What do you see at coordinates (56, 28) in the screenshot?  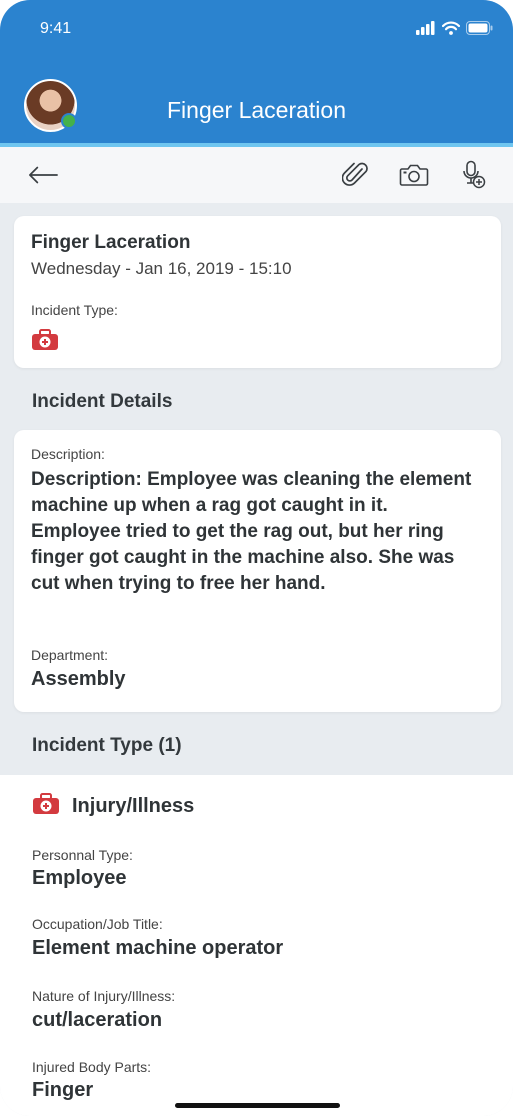 I see `status-time: 9:41` at bounding box center [56, 28].